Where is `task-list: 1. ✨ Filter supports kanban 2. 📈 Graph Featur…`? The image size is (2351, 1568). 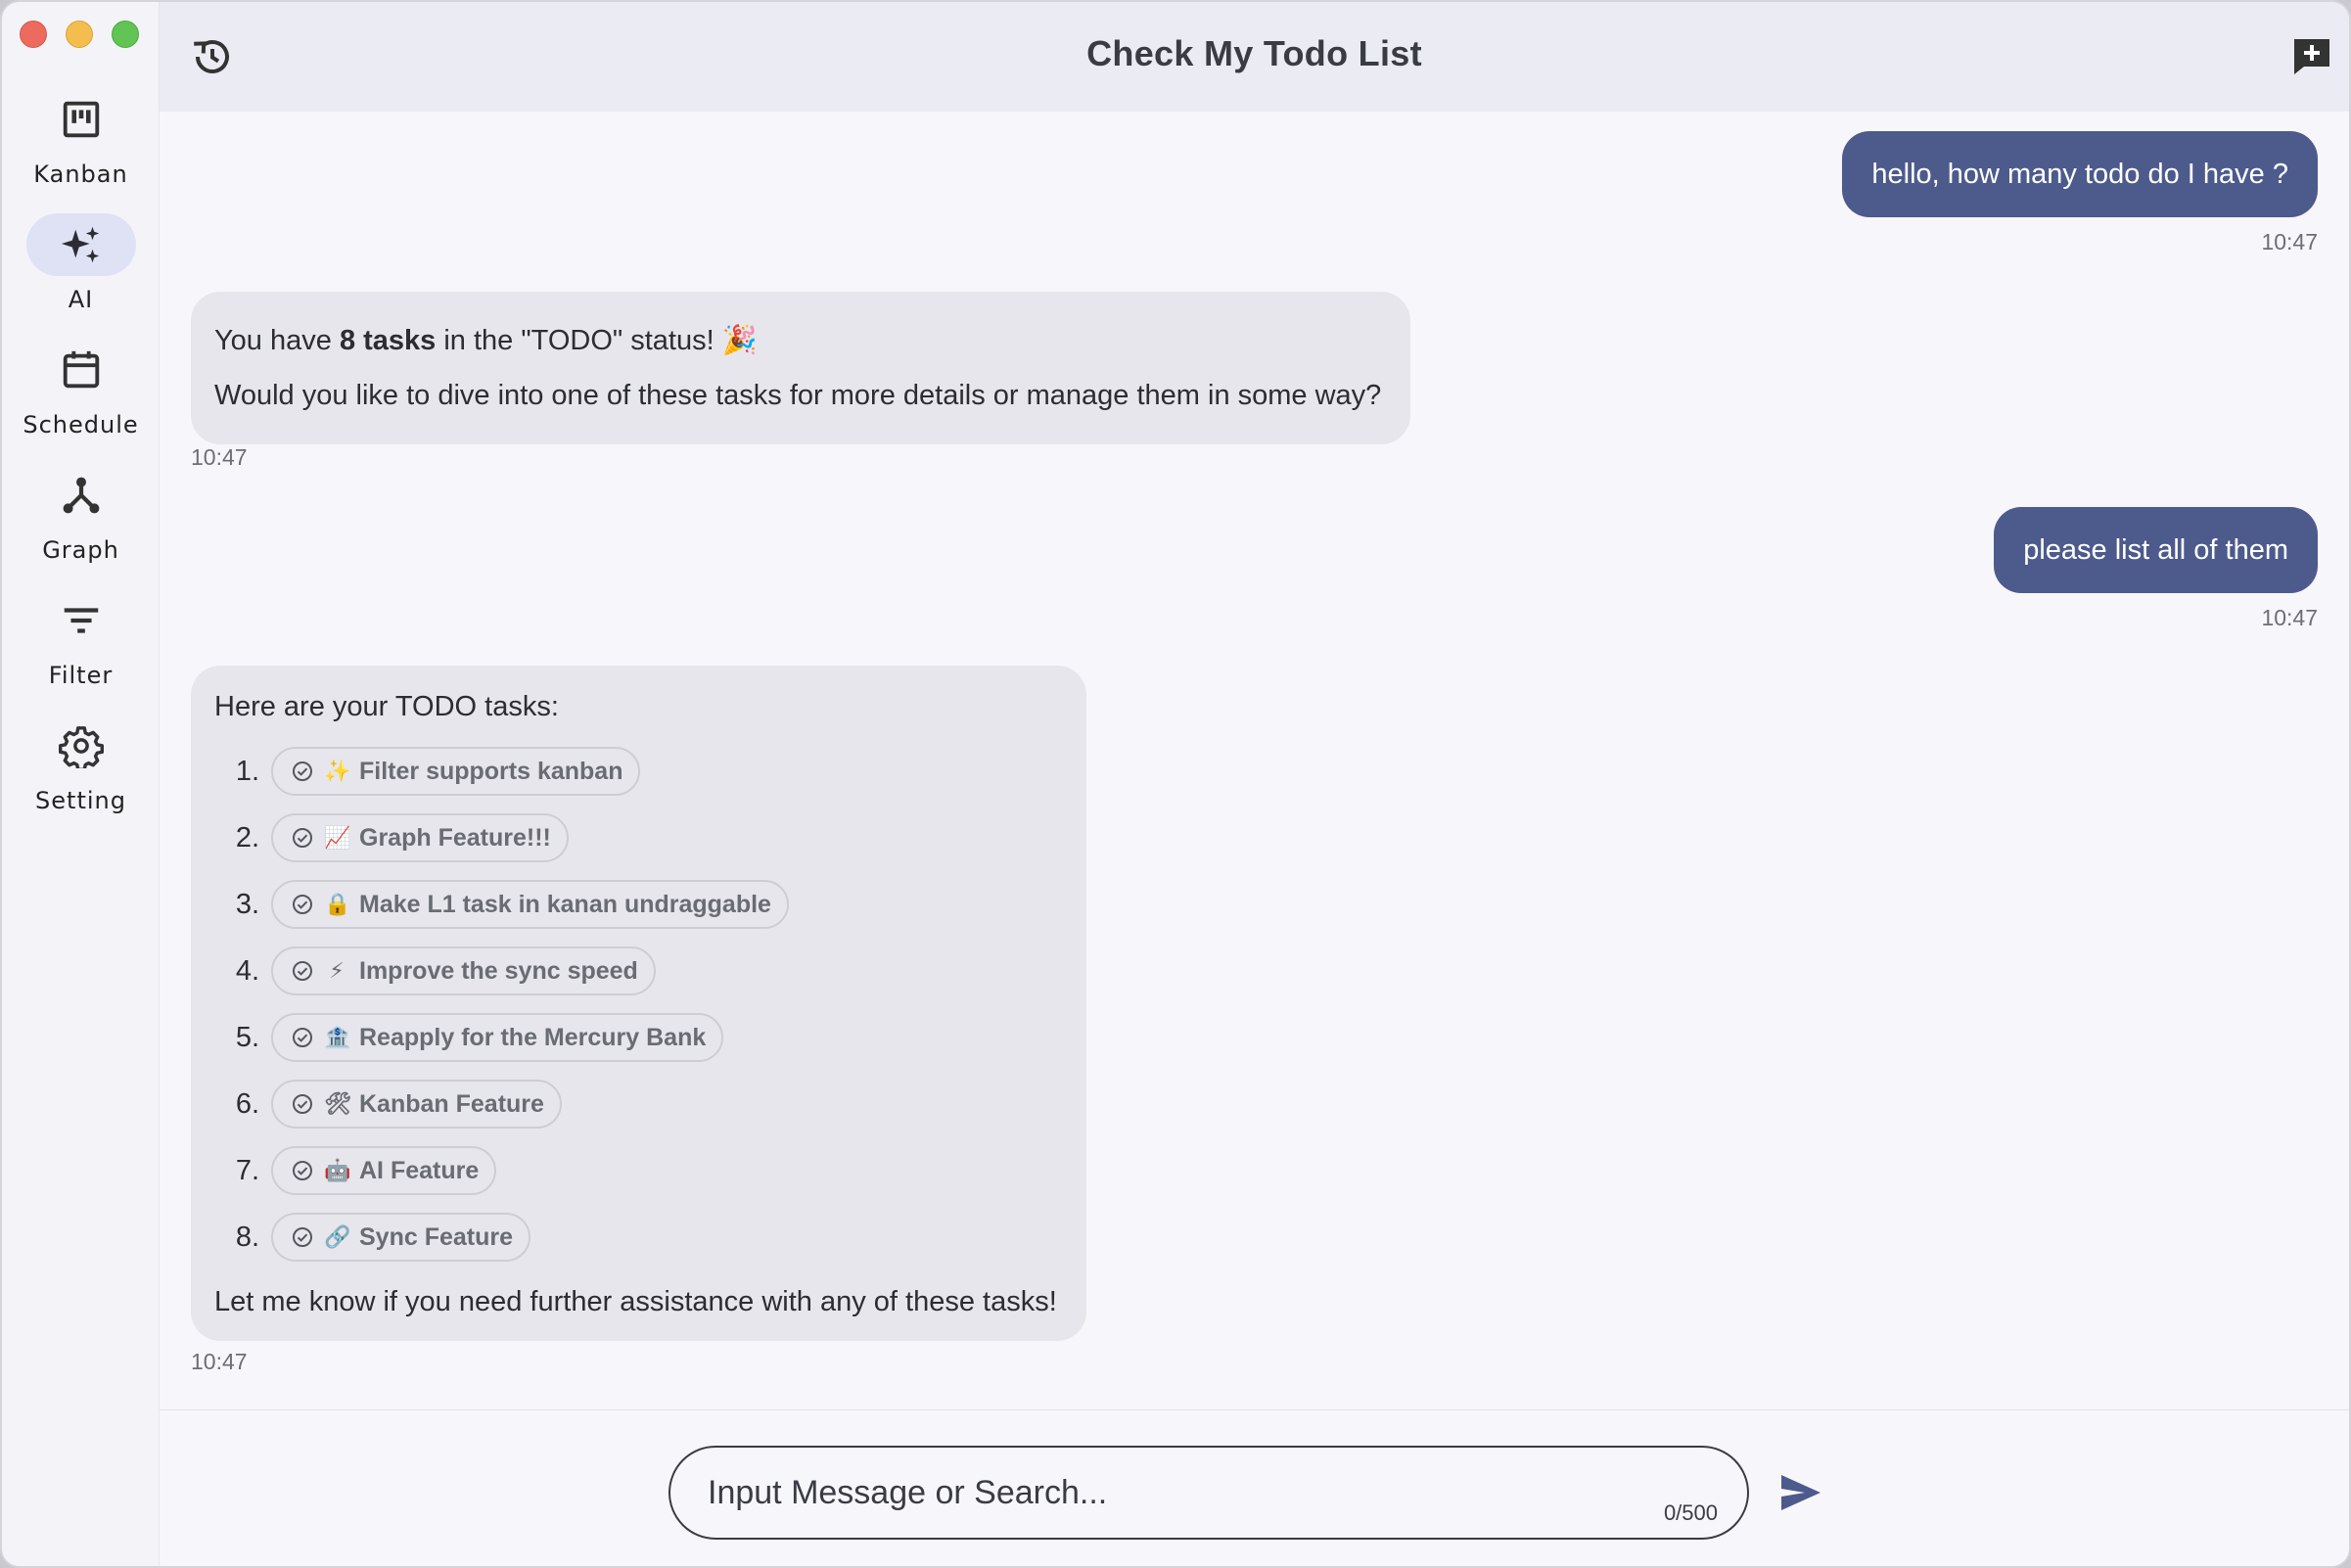
task-list: 1. ✨ Filter supports kanban 2. 📈 Graph Featur… is located at coordinates (635, 1004).